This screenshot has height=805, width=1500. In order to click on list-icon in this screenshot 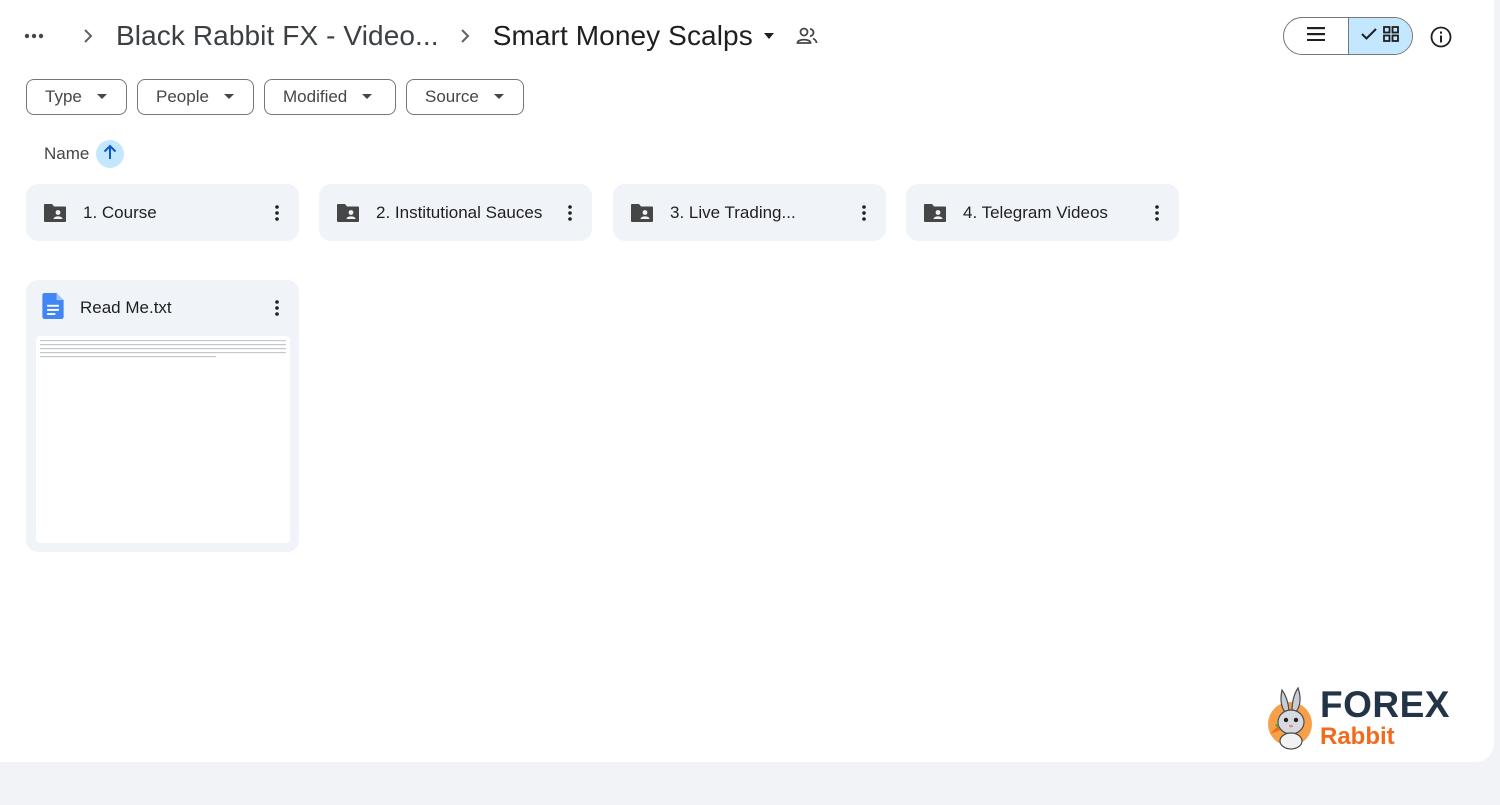, I will do `click(1315, 36)`.